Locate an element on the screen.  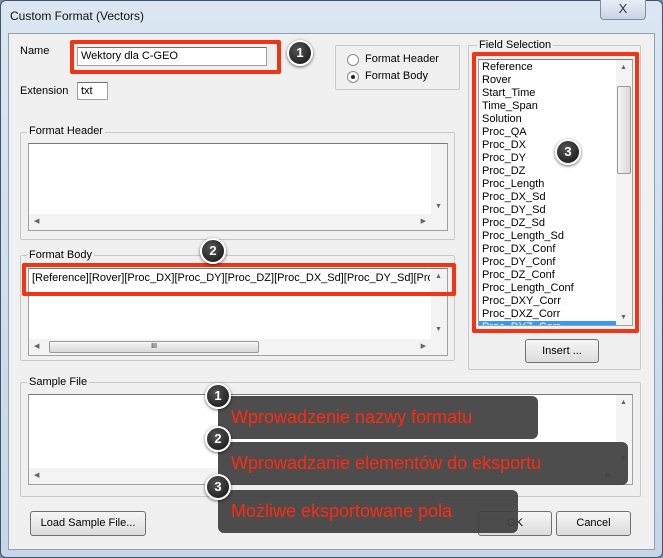
horizontal-scrollbar: ◀ III ▶ is located at coordinates (230, 347).